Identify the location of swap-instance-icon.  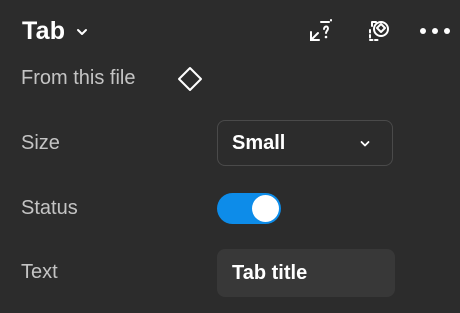
(379, 31).